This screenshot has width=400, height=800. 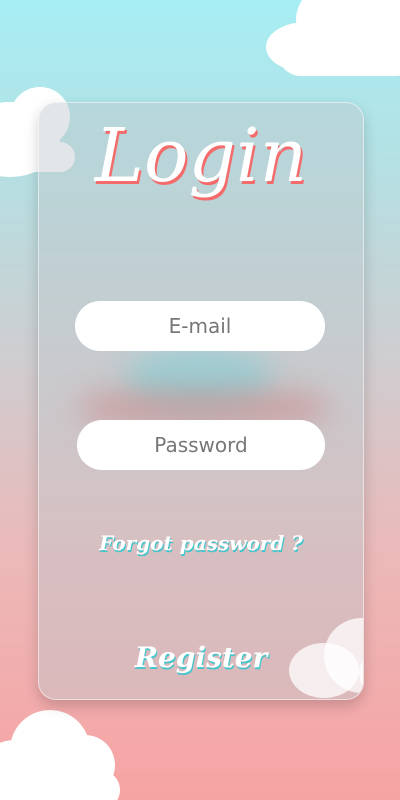 What do you see at coordinates (201, 543) in the screenshot?
I see `forgot-password-link: Forgot password ?` at bounding box center [201, 543].